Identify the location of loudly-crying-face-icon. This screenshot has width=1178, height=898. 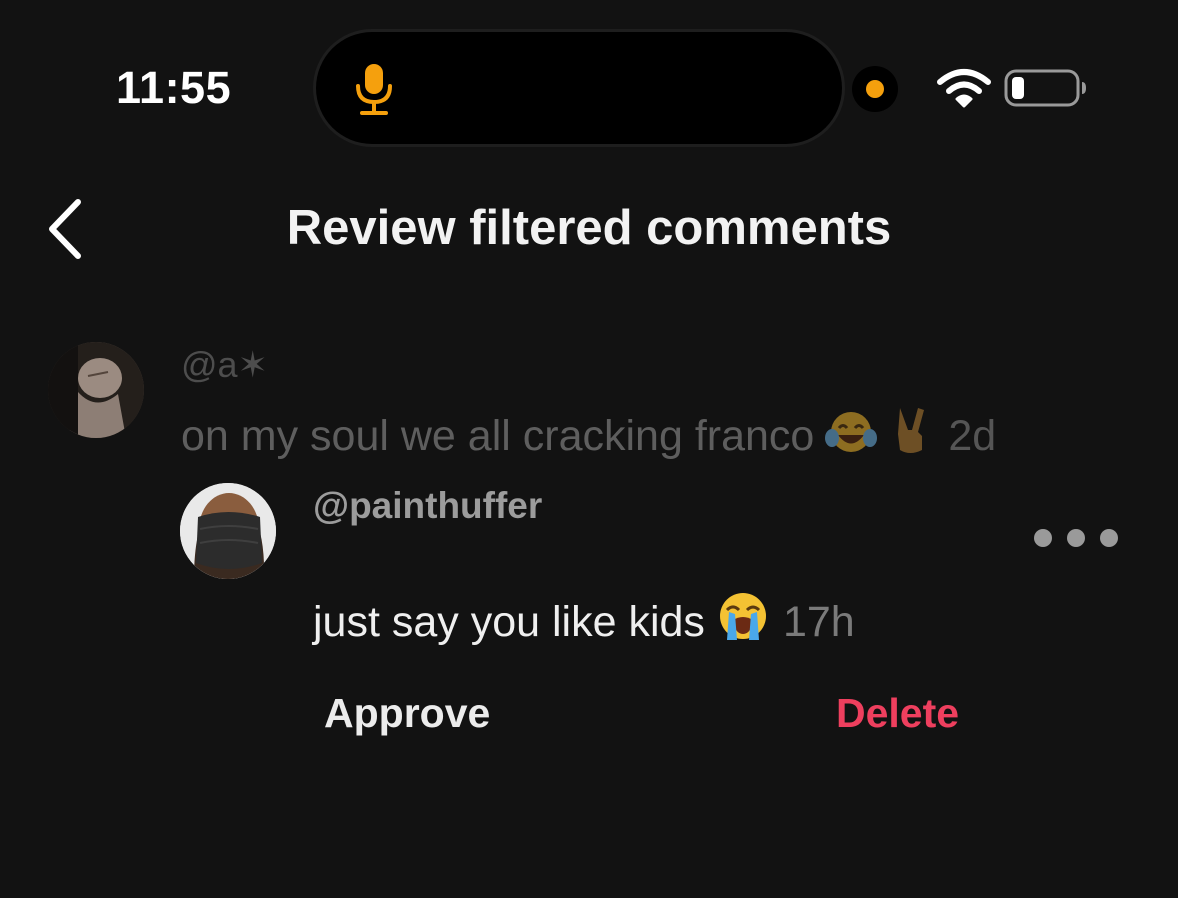
(742, 616).